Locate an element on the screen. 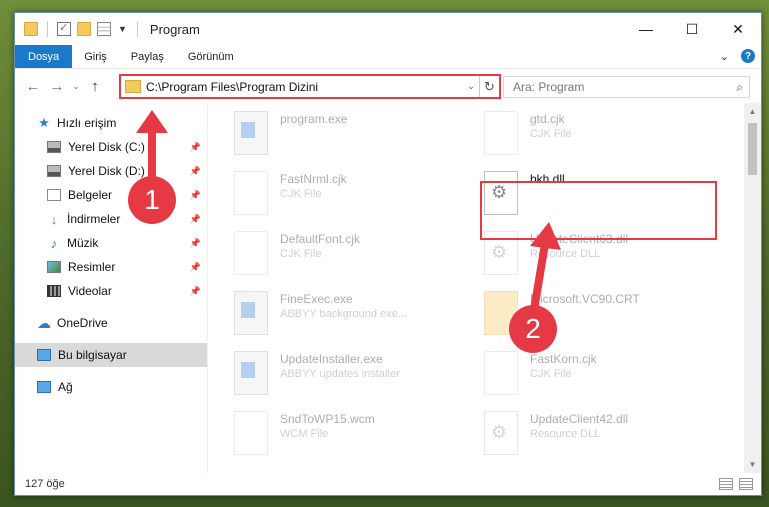 This screenshot has width=769, height=507. arrow-2-head is located at coordinates (545, 236).